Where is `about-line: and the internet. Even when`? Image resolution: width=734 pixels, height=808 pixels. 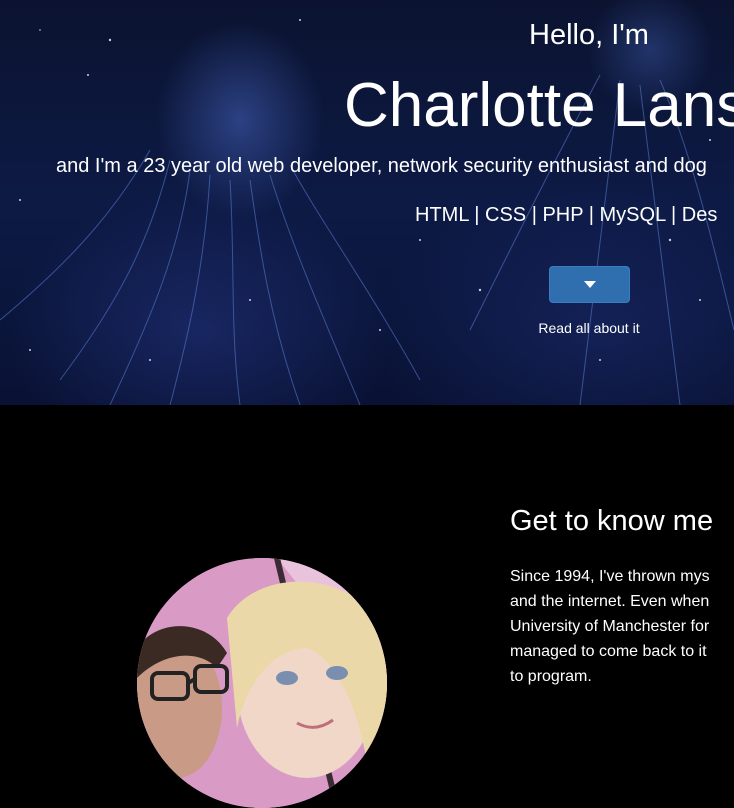 about-line: and the internet. Even when is located at coordinates (610, 601).